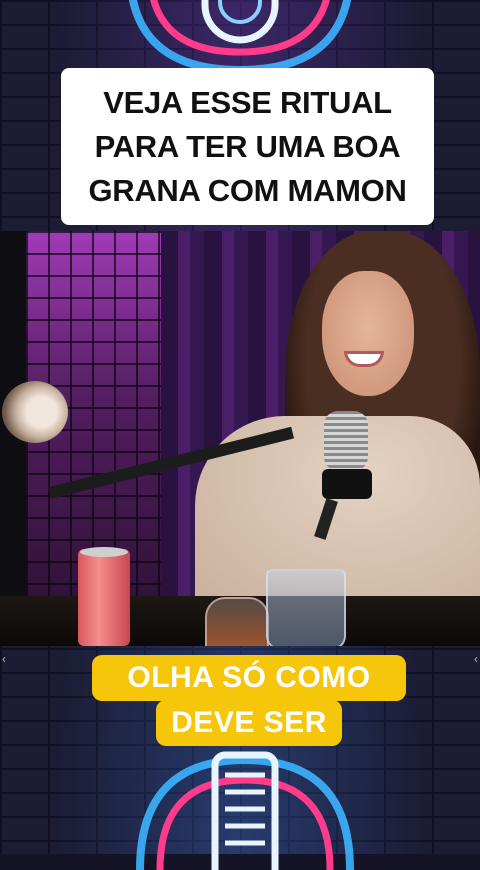 Image resolution: width=480 pixels, height=870 pixels. What do you see at coordinates (237, 621) in the screenshot?
I see `wine-glass` at bounding box center [237, 621].